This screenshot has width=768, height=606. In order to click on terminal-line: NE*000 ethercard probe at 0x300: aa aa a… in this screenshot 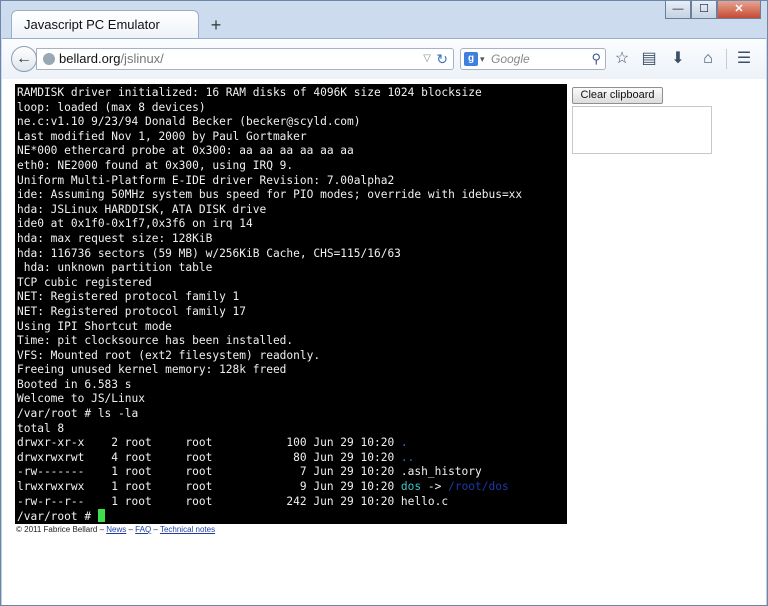, I will do `click(185, 151)`.